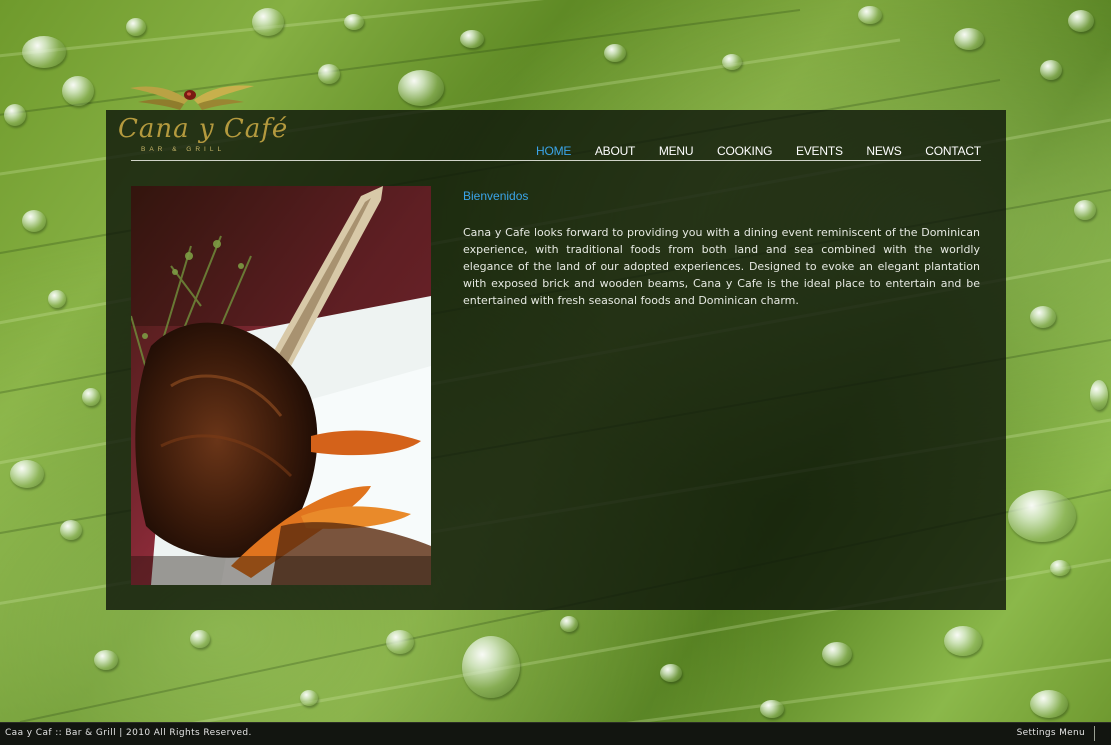  What do you see at coordinates (819, 151) in the screenshot?
I see `nav-item-events: EVENTS` at bounding box center [819, 151].